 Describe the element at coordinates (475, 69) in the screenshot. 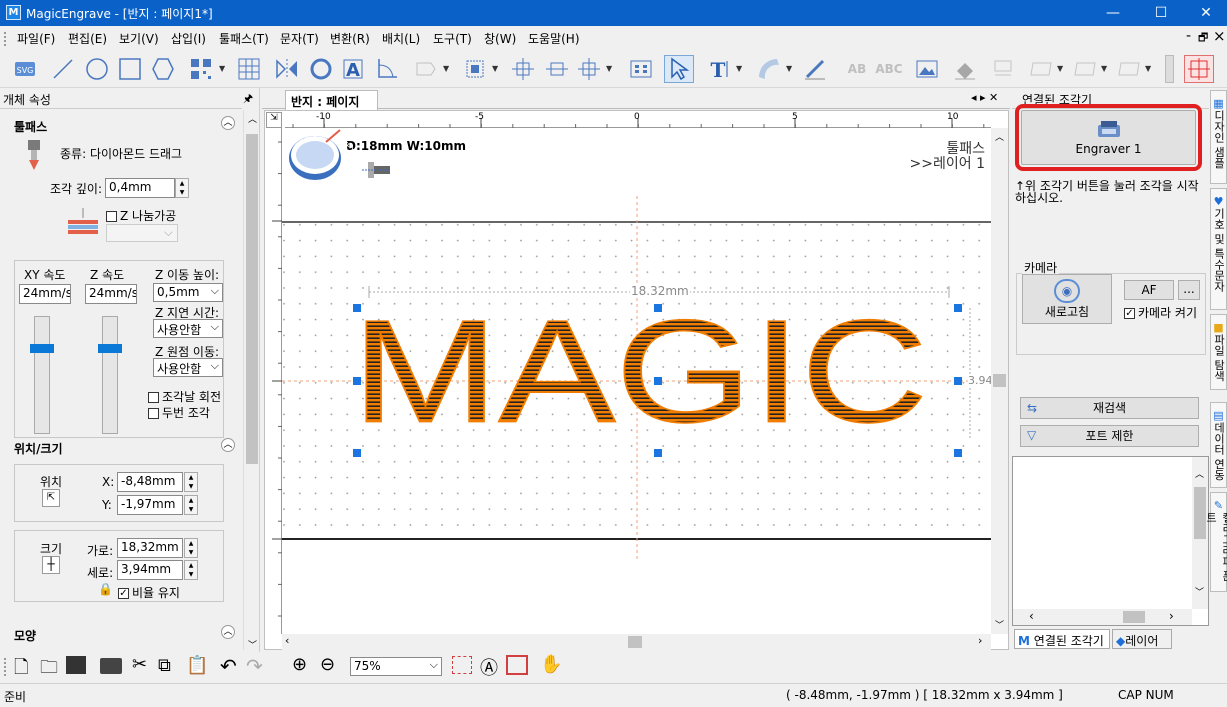

I see `align-grid-icon` at that location.